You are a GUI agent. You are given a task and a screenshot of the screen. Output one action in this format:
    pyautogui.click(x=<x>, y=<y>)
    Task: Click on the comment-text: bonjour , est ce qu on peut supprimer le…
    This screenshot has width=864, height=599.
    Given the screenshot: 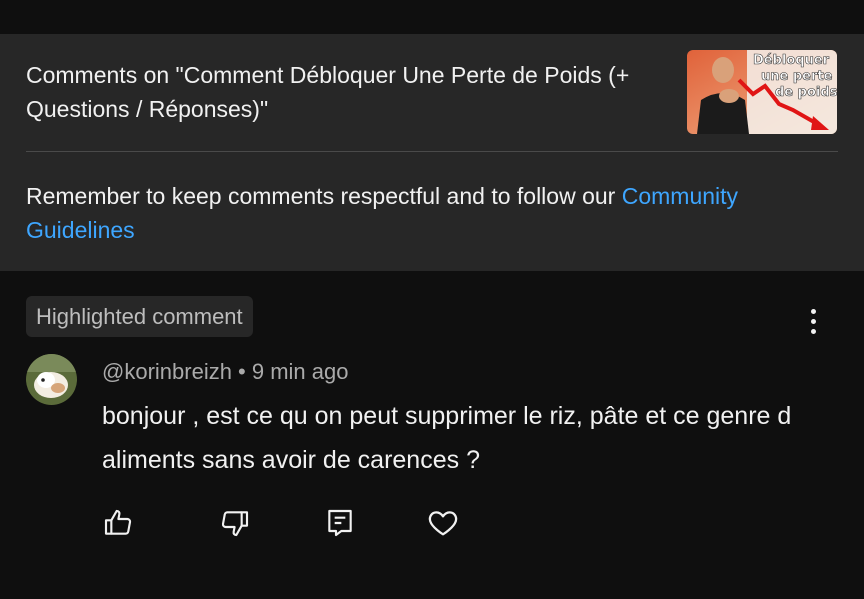 What is the action you would take?
    pyautogui.click(x=447, y=438)
    